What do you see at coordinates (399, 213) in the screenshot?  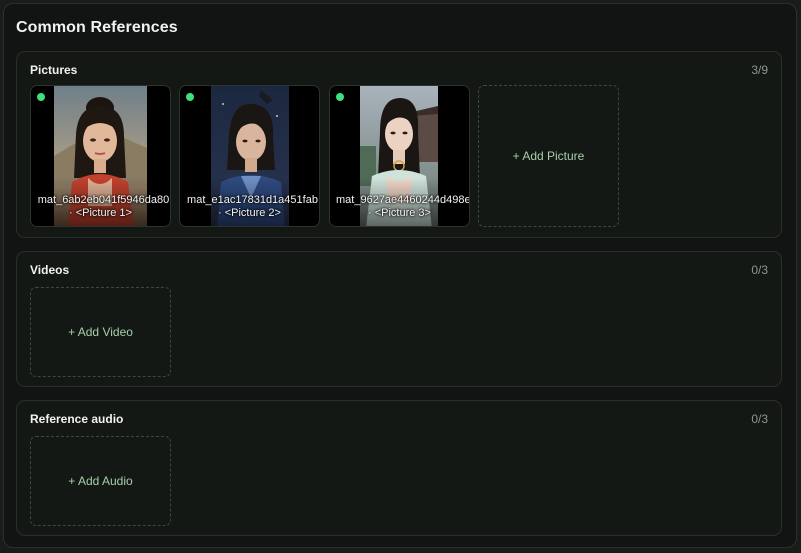 I see `picture-3-label: · <Picture 3>` at bounding box center [399, 213].